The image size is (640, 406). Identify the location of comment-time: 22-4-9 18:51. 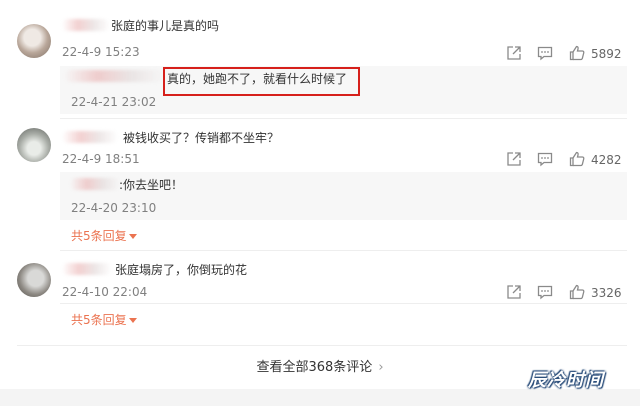
(101, 159).